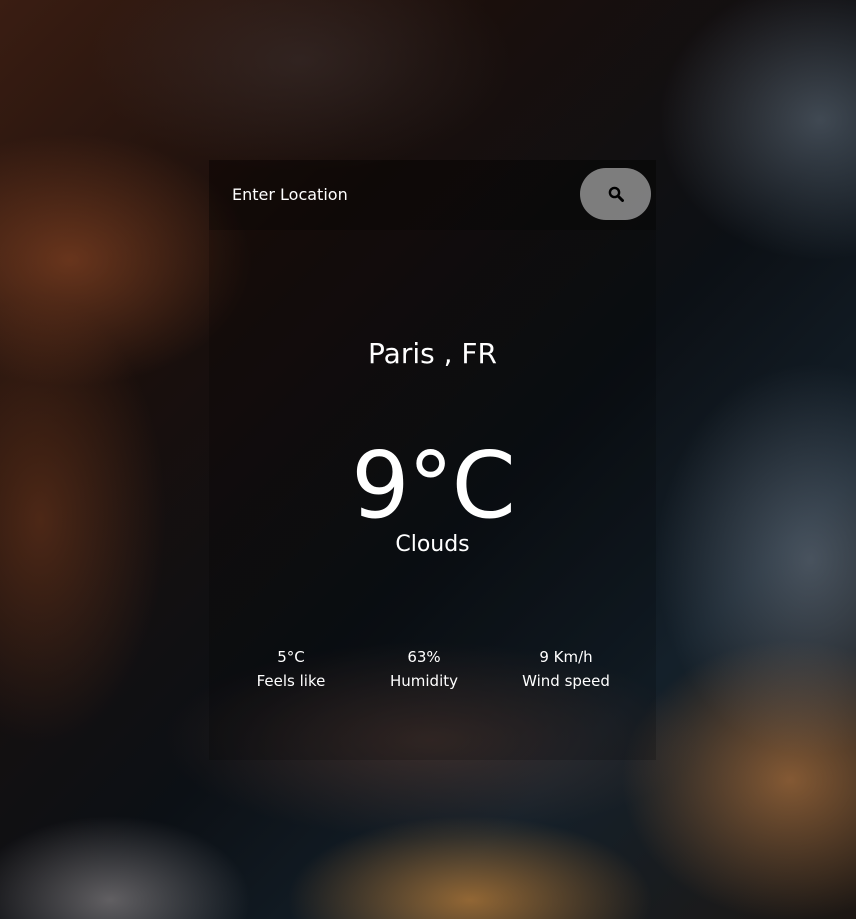 This screenshot has width=856, height=919. What do you see at coordinates (433, 485) in the screenshot?
I see `current-temperature: 9°C` at bounding box center [433, 485].